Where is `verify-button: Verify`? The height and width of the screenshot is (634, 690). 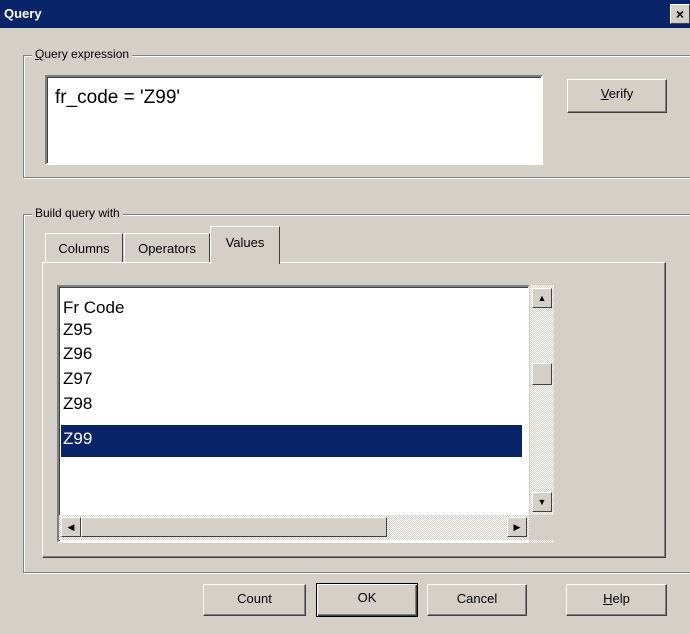
verify-button: Verify is located at coordinates (617, 96).